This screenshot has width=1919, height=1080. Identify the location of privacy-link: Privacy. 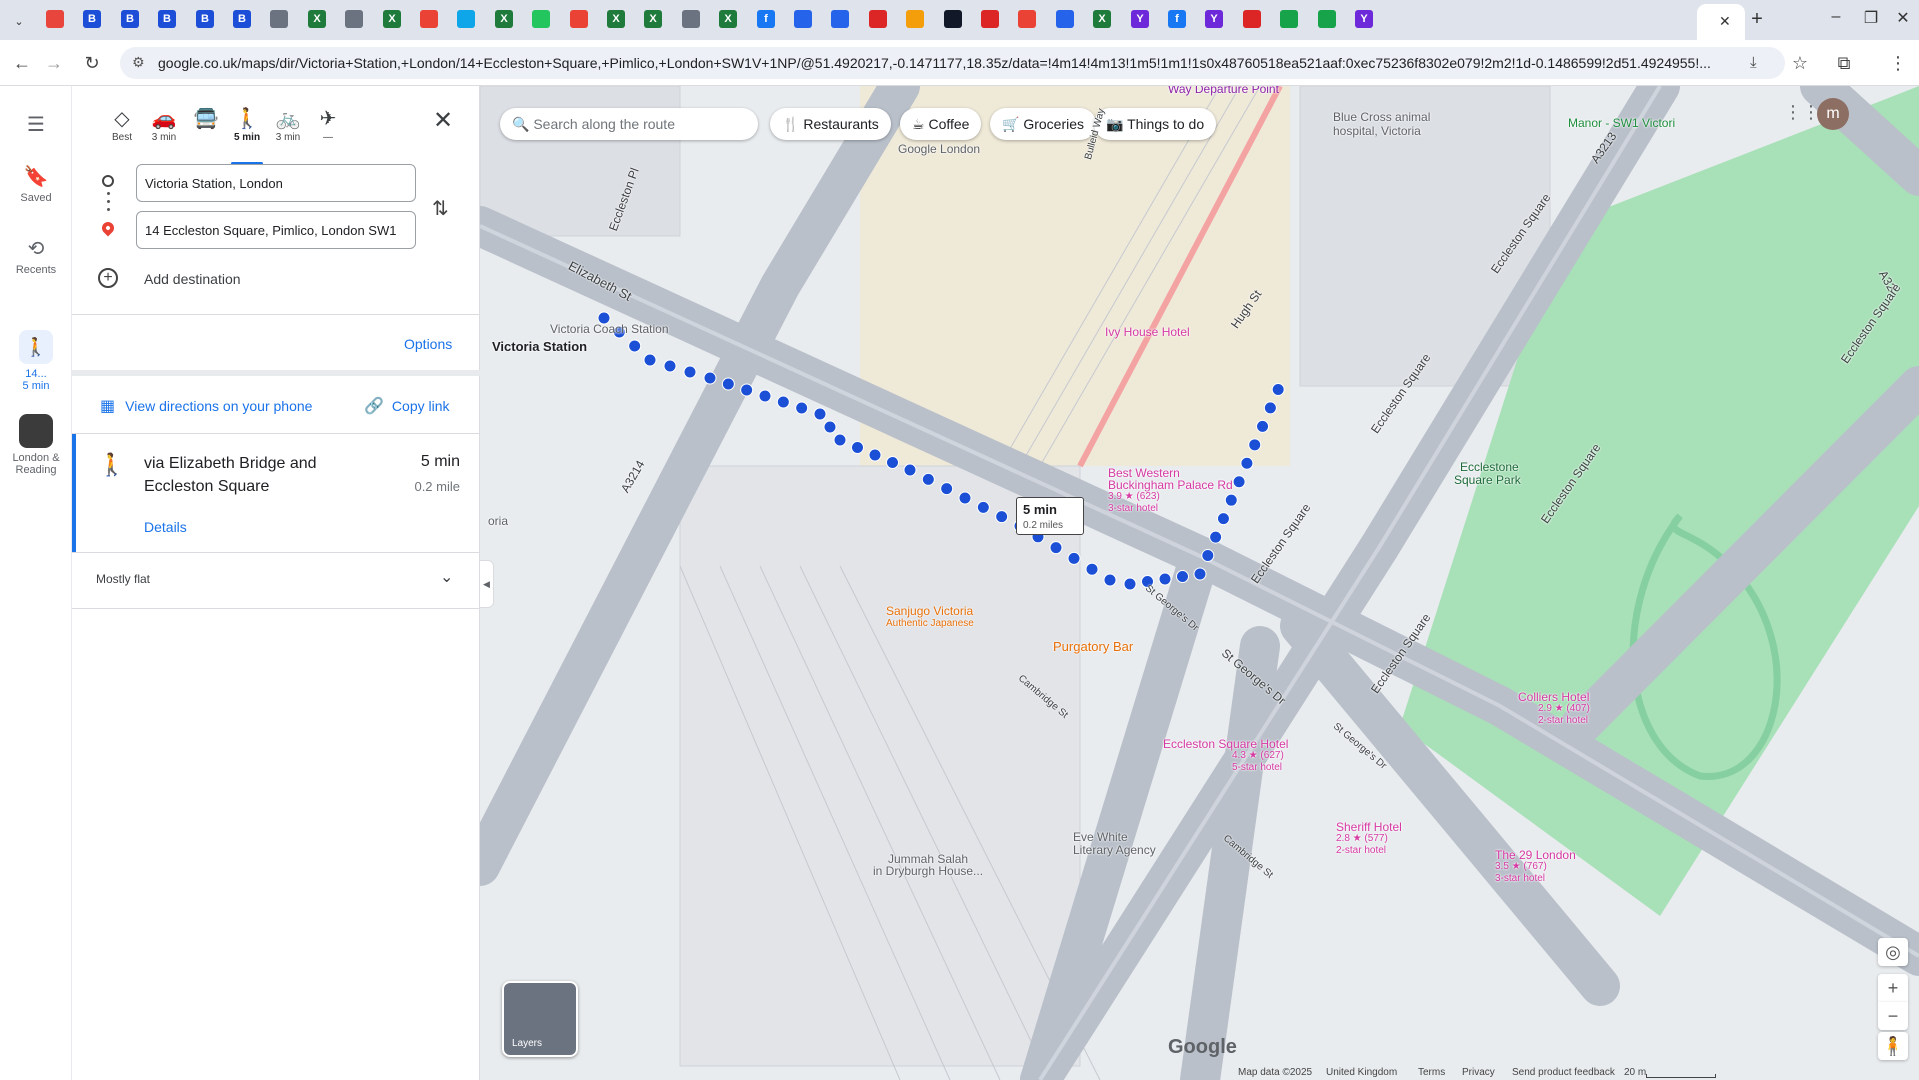
(1478, 1072).